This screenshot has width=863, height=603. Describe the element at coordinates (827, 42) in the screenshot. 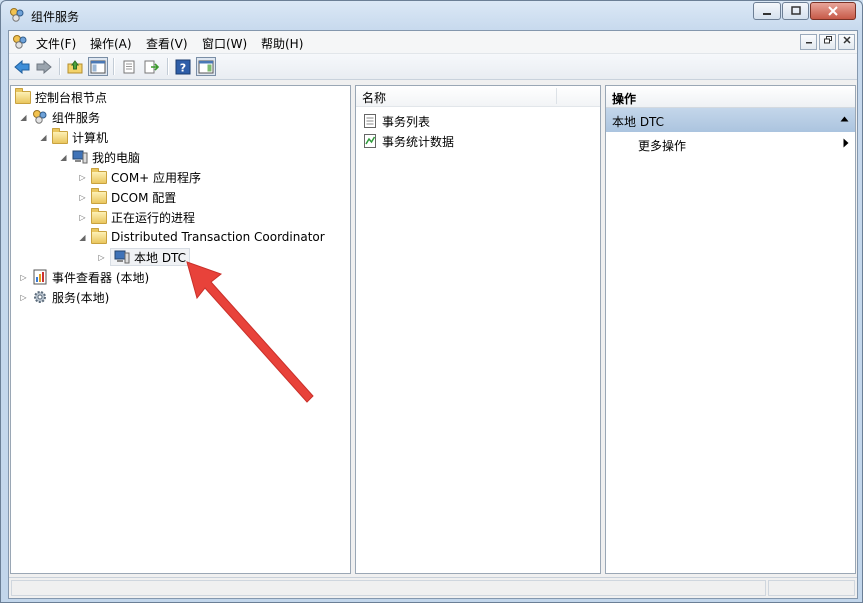

I see `mdi-restore-button` at that location.